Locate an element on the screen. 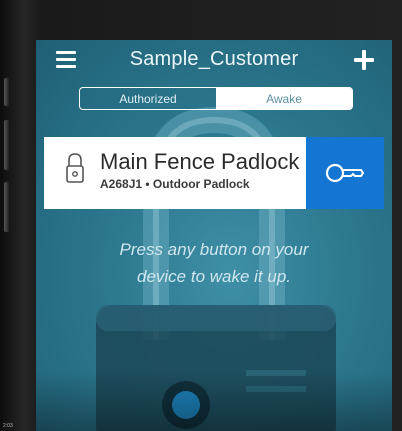  key-icon is located at coordinates (345, 173).